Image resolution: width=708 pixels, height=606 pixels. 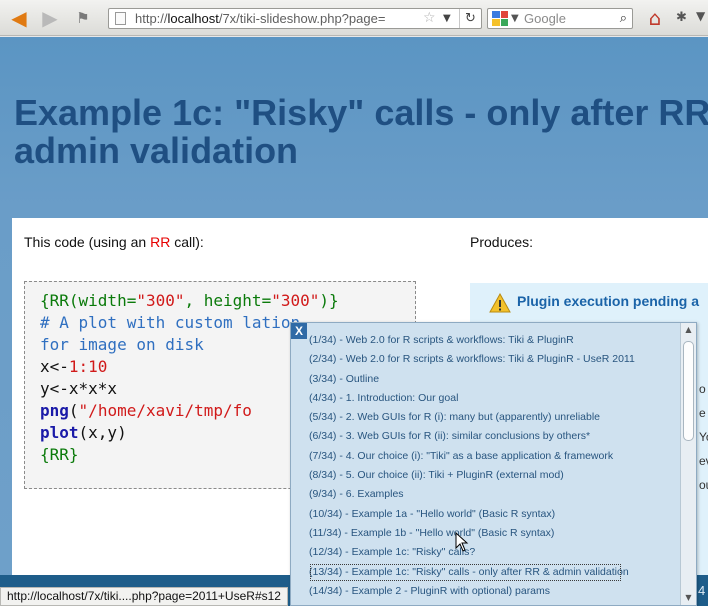 What do you see at coordinates (703, 485) in the screenshot?
I see `pending-edge-fragment: ou` at bounding box center [703, 485].